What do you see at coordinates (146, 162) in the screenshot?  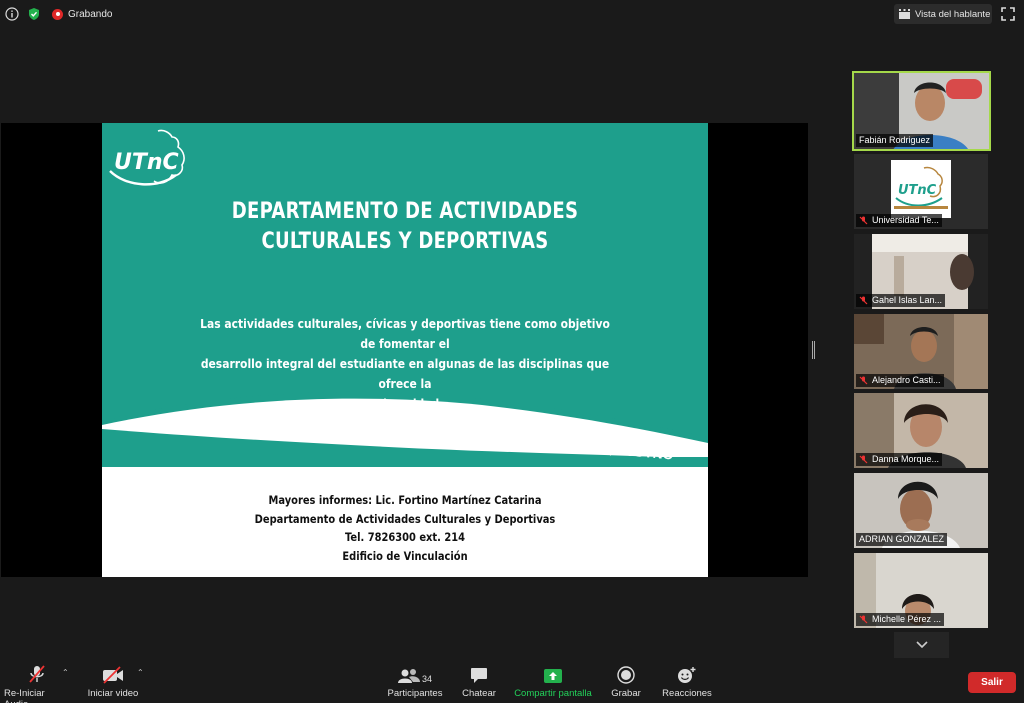 I see `logo-text: UTnC` at bounding box center [146, 162].